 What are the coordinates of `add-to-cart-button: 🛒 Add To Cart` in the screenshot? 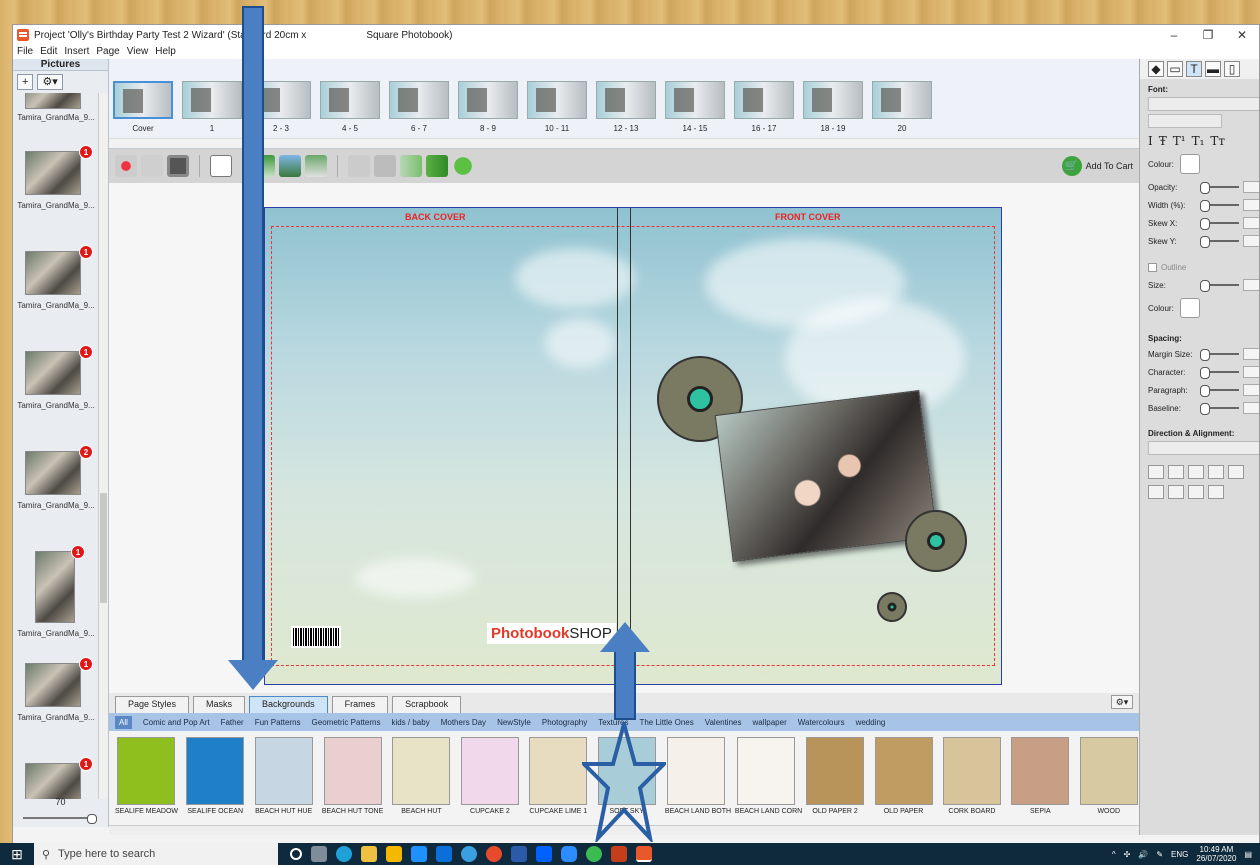 It's located at (1097, 166).